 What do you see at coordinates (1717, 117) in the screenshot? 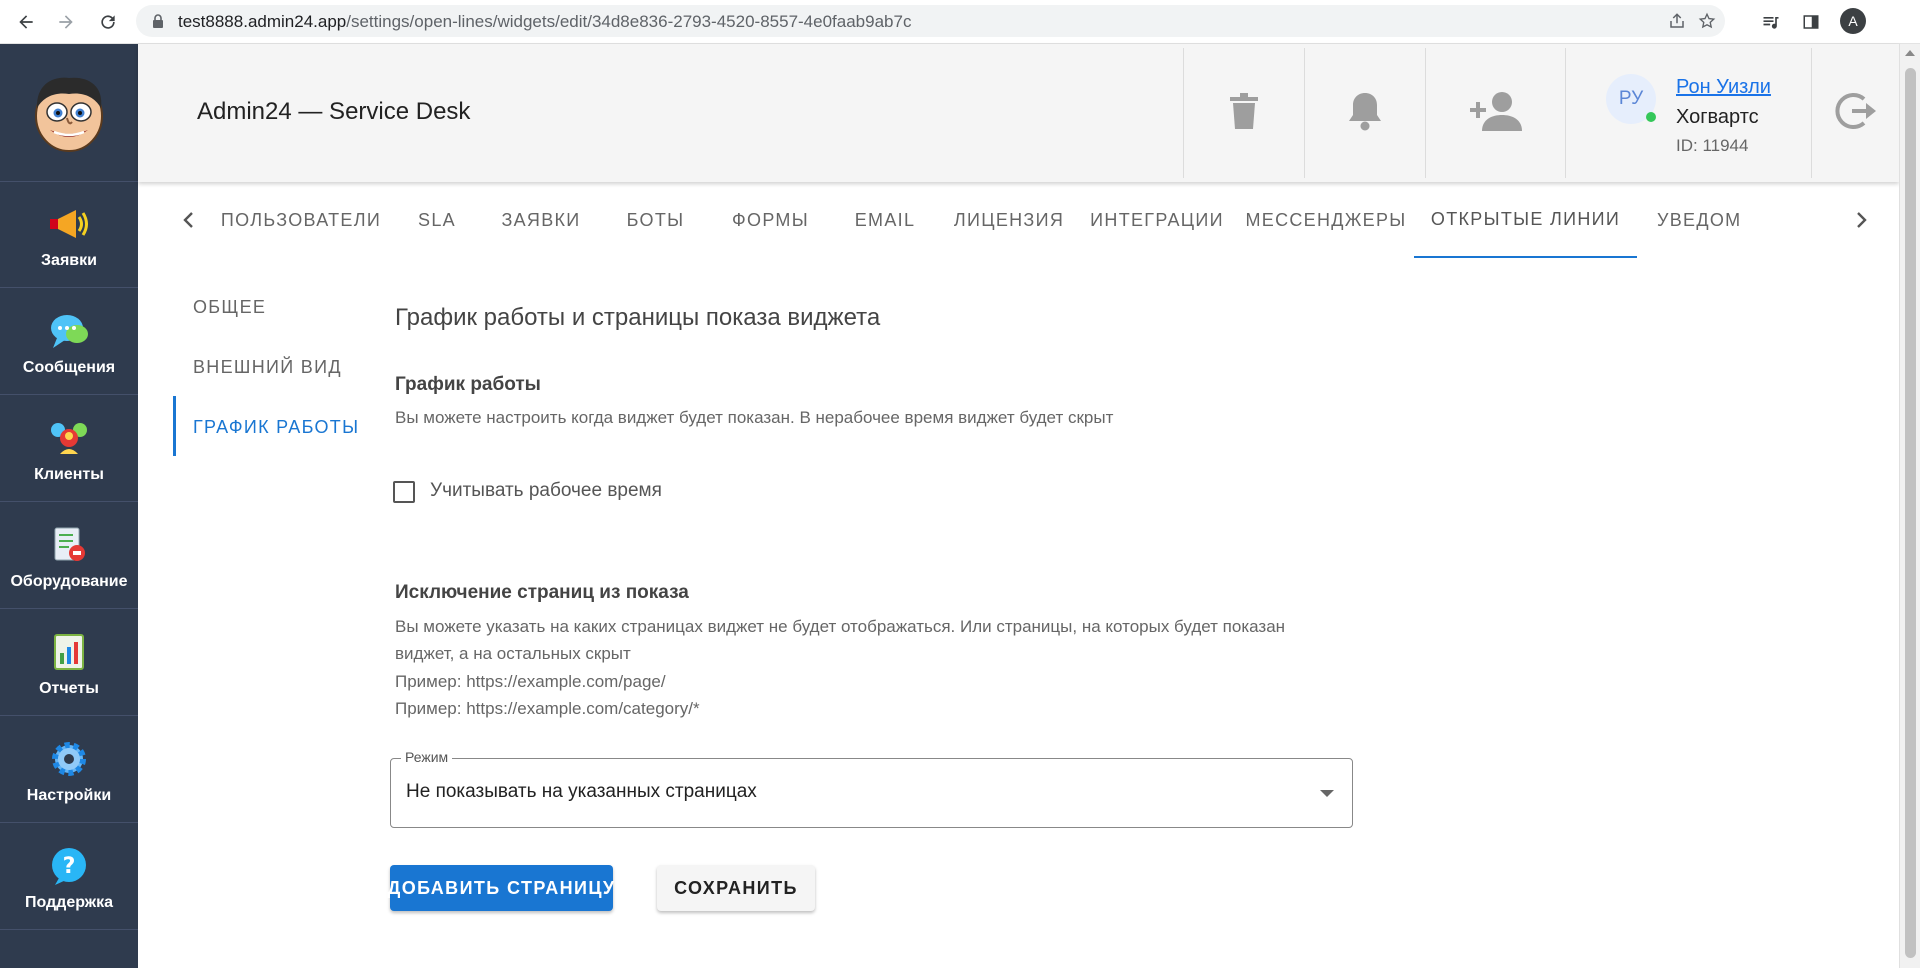
I see `user-organization: Хогвартс` at bounding box center [1717, 117].